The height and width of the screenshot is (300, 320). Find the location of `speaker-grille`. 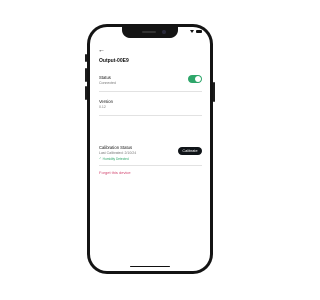

speaker-grille is located at coordinates (149, 32).